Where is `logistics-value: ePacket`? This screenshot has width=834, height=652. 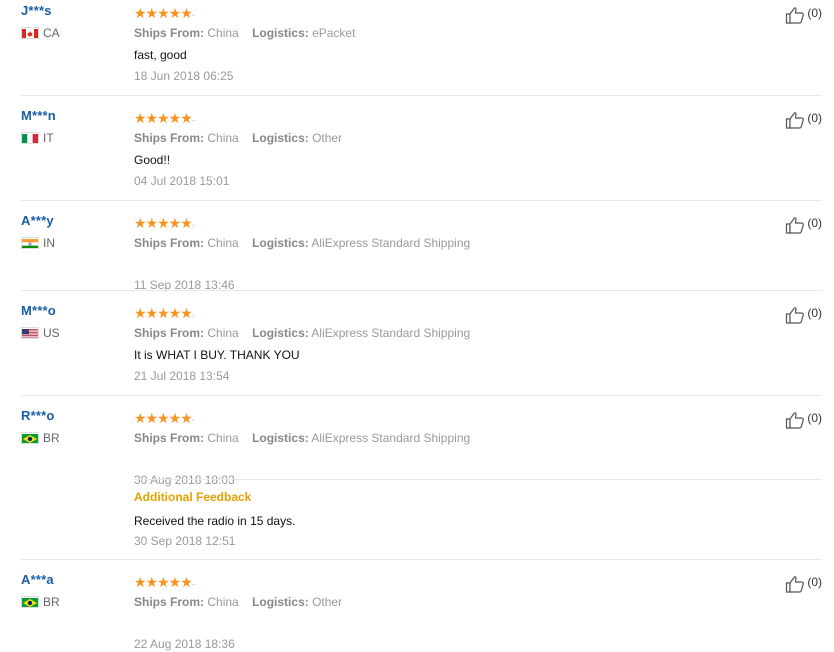 logistics-value: ePacket is located at coordinates (334, 33).